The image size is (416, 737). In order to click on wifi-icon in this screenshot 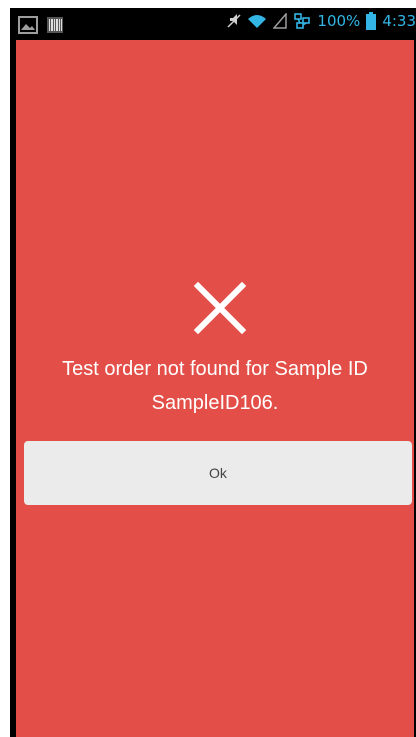, I will do `click(257, 21)`.